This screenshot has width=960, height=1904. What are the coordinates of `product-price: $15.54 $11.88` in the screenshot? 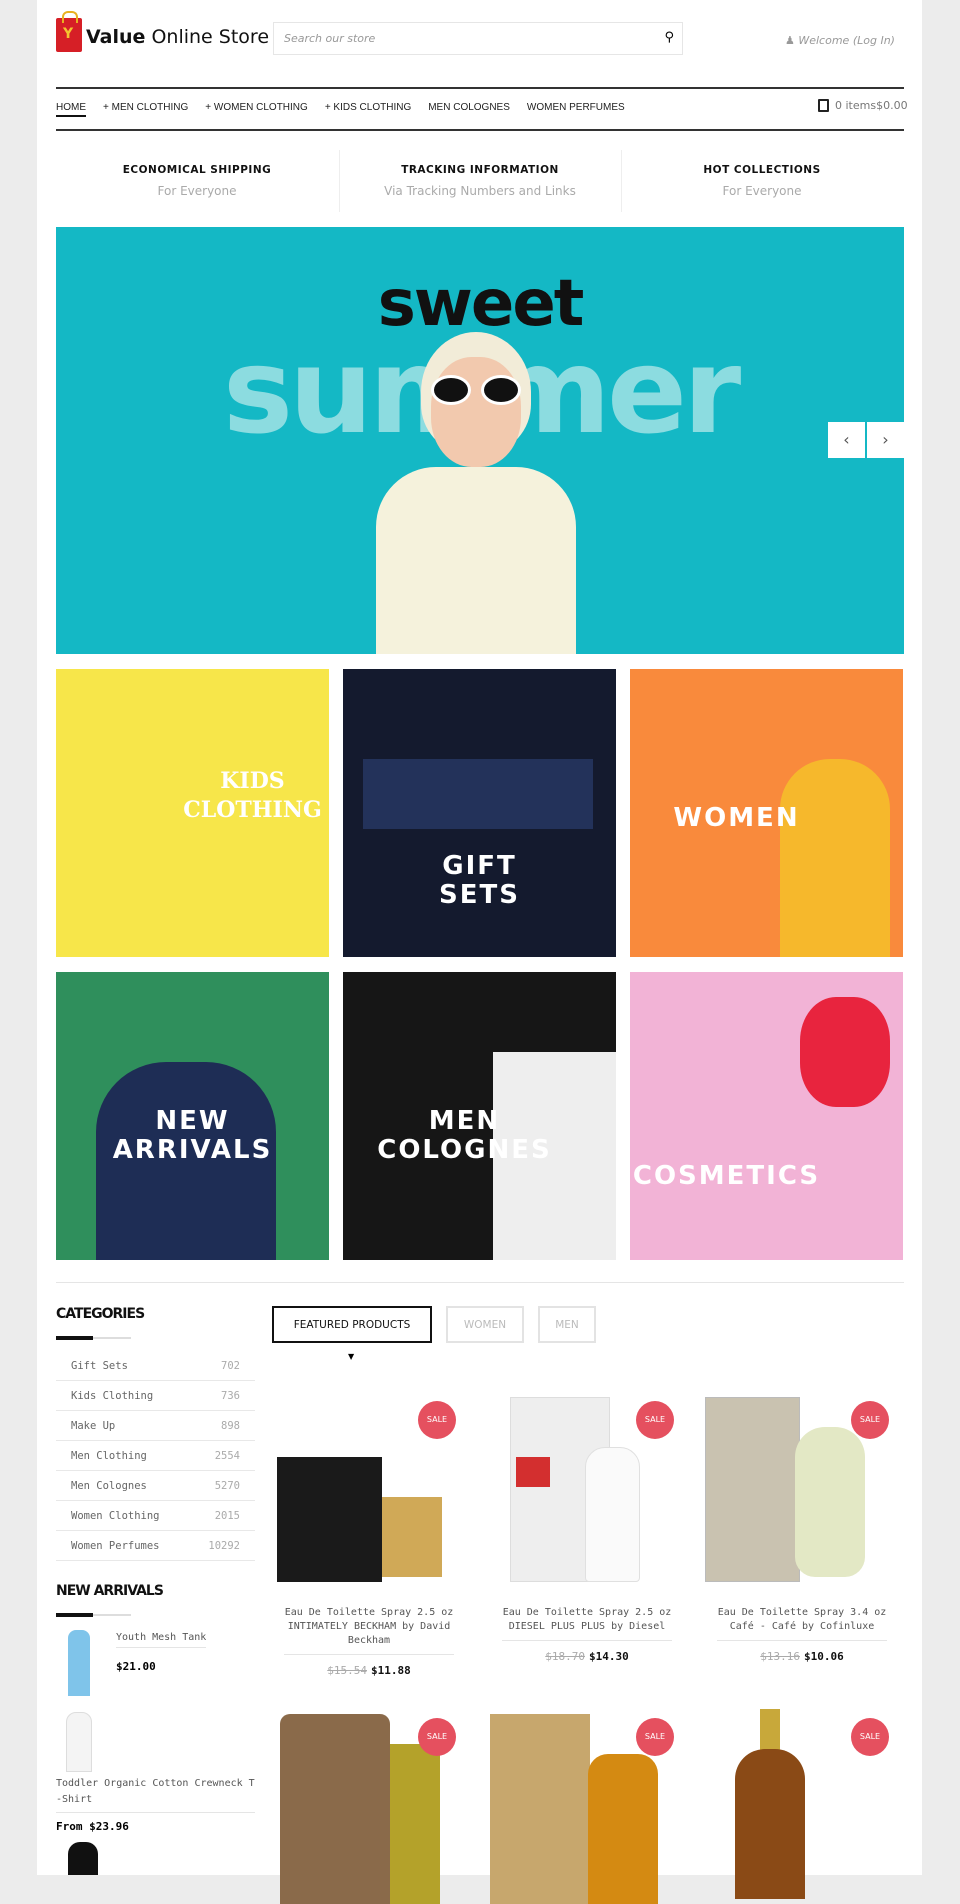 It's located at (369, 1670).